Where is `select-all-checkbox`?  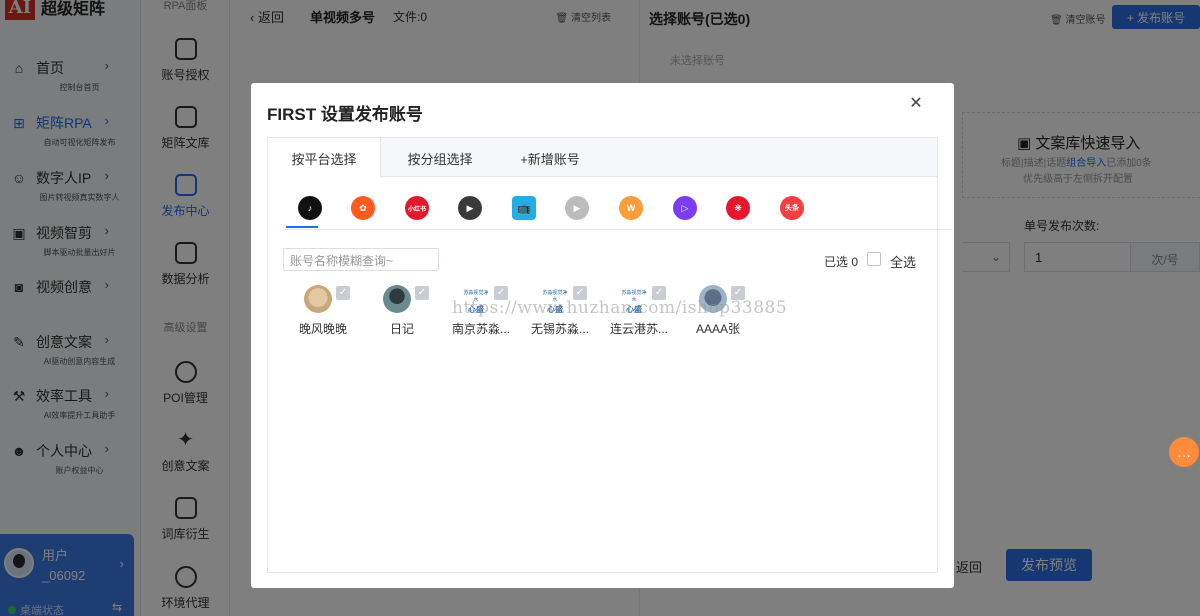
select-all-checkbox is located at coordinates (874, 259).